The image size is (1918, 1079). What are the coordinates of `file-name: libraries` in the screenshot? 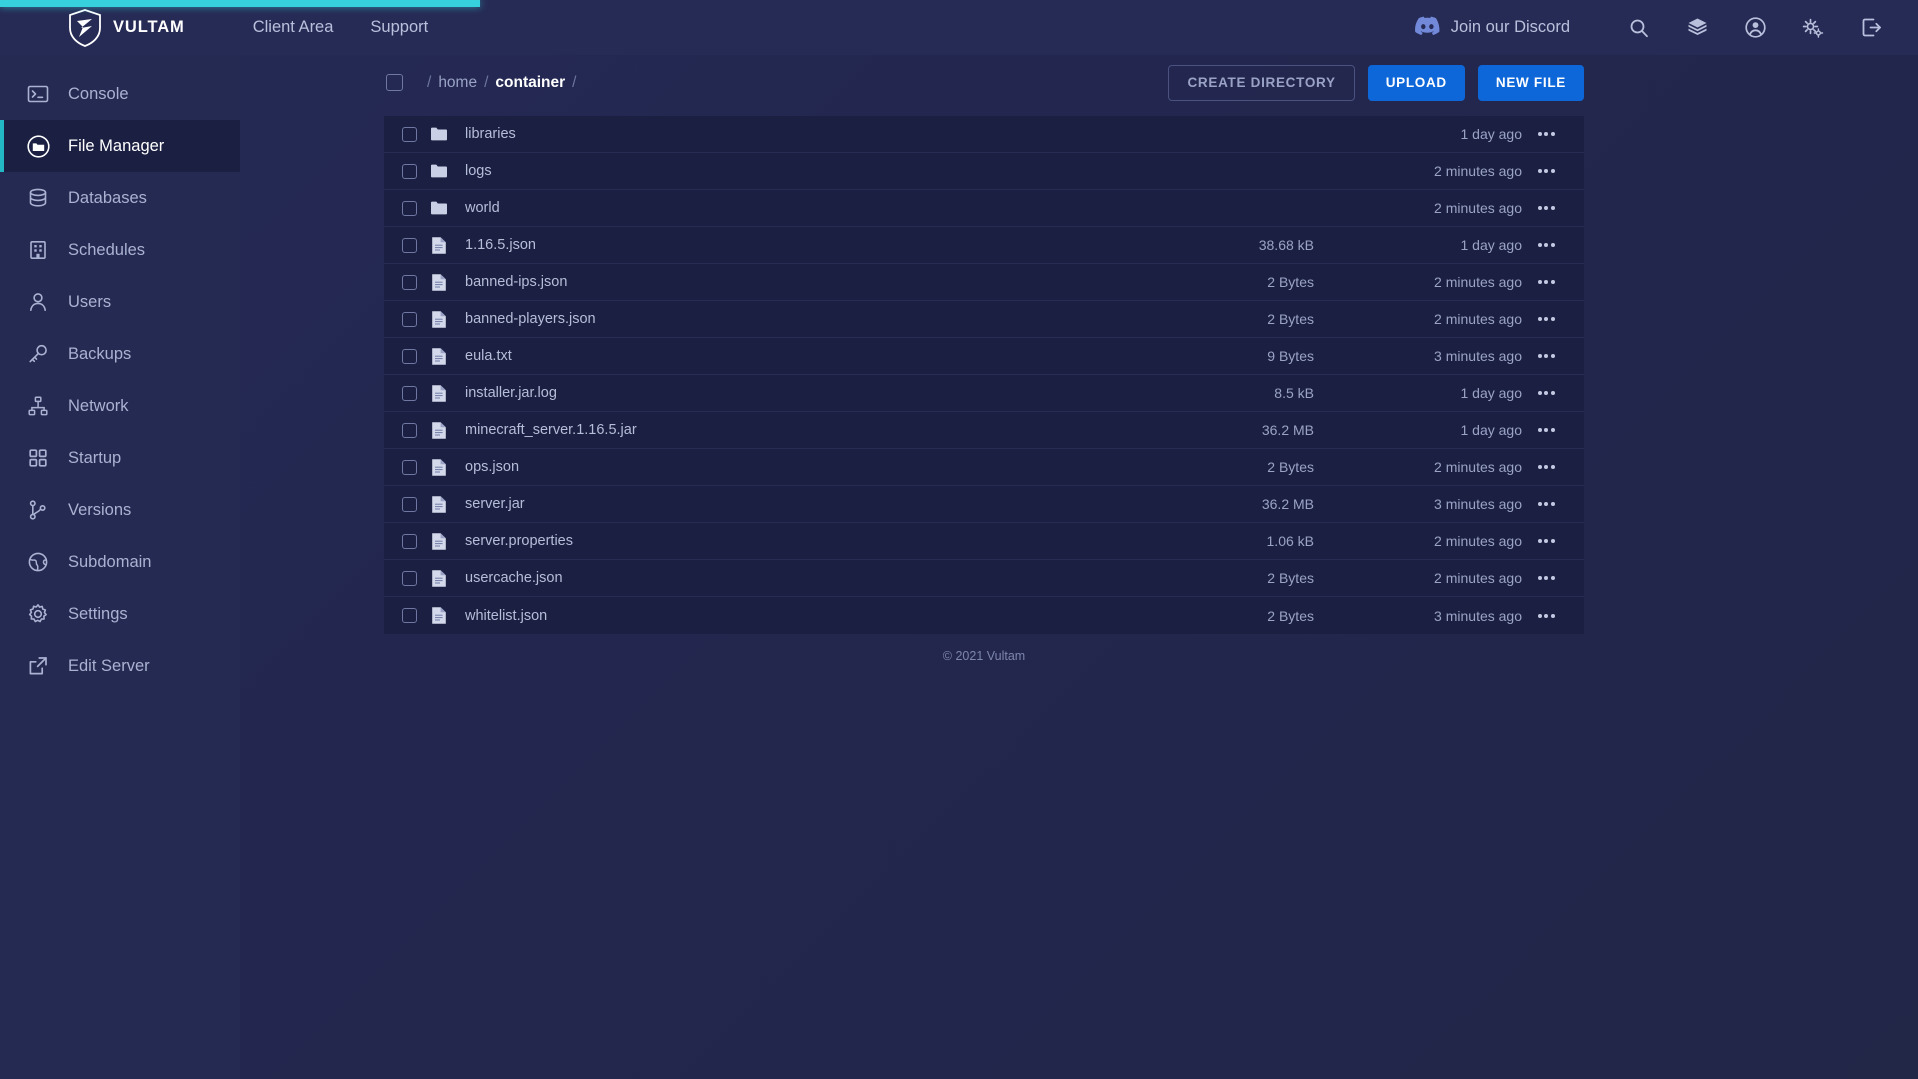 It's located at (798, 134).